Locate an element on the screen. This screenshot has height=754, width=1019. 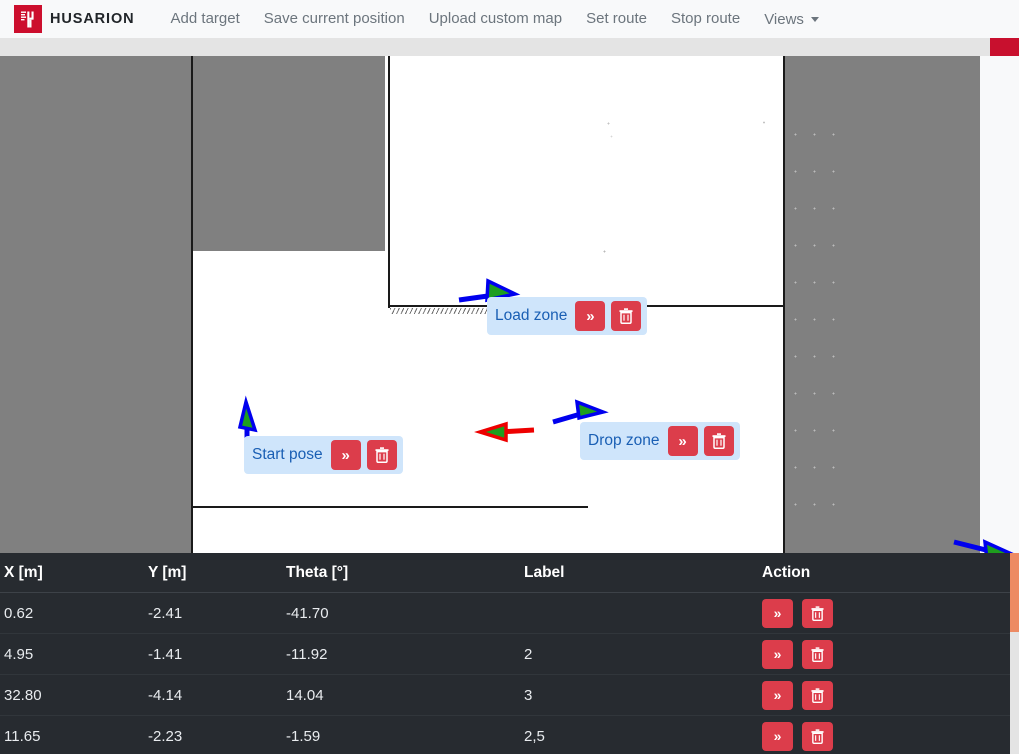
map-wall-bottom is located at coordinates (390, 507).